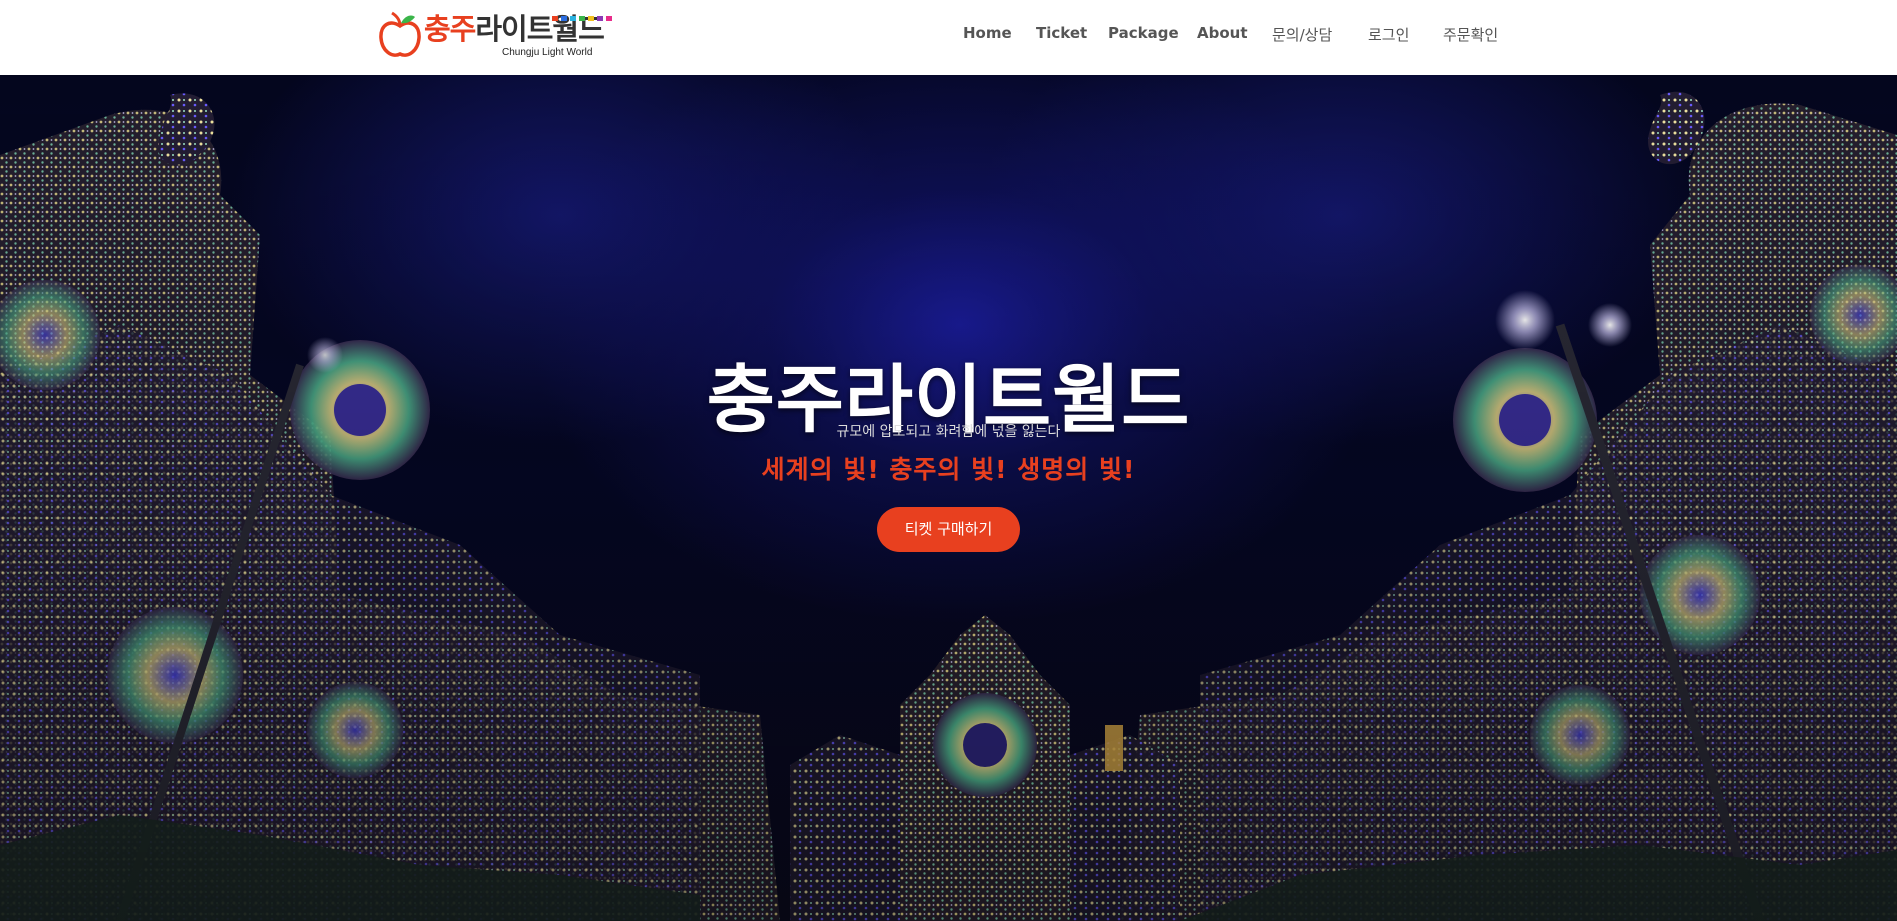 Image resolution: width=1897 pixels, height=921 pixels. What do you see at coordinates (1388, 34) in the screenshot?
I see `nav-login: 로그인` at bounding box center [1388, 34].